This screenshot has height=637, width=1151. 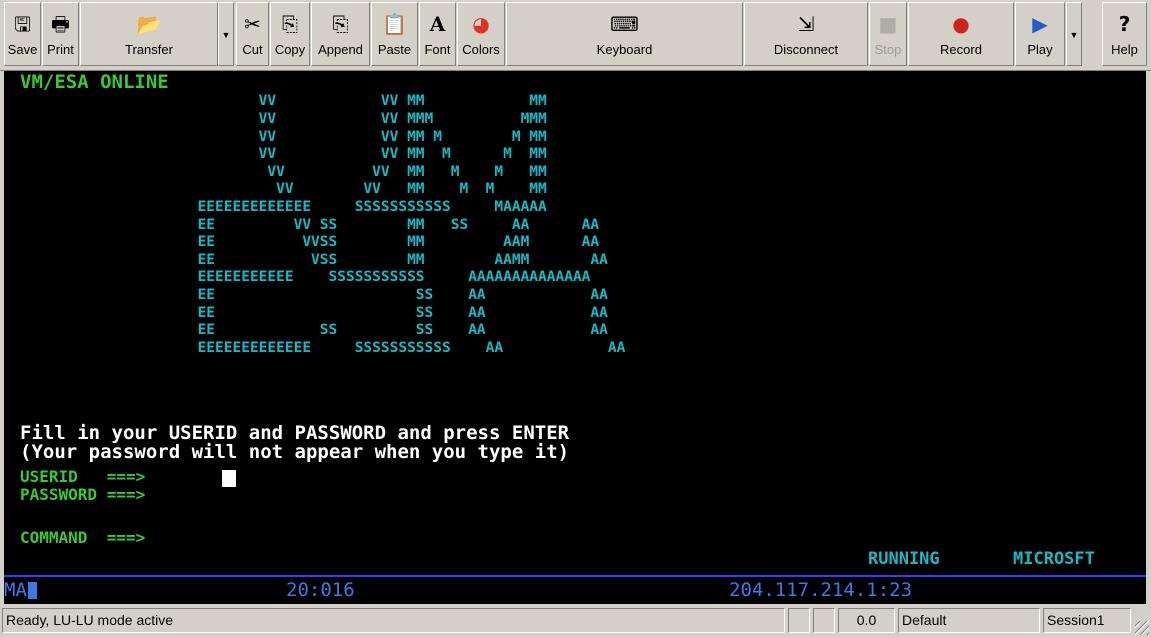 I want to click on logo-line: VV VV MMM MMM, so click(x=333, y=119).